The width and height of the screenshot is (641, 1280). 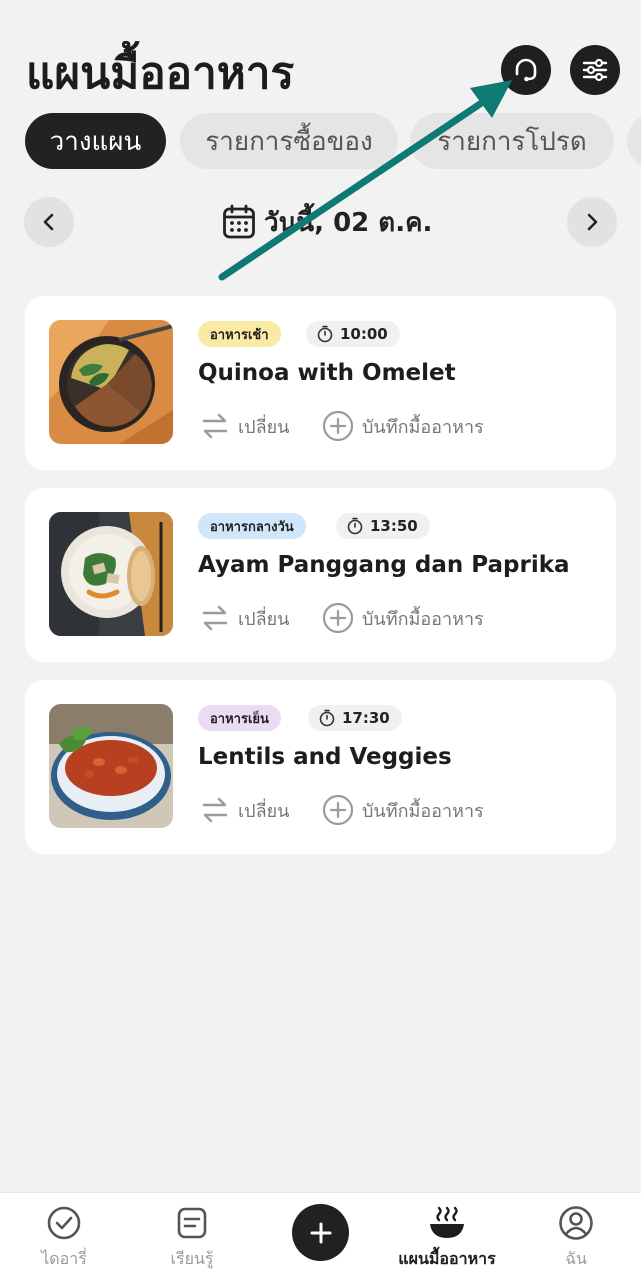 I want to click on meal-type-badge: อาหารเช้า, so click(x=239, y=334).